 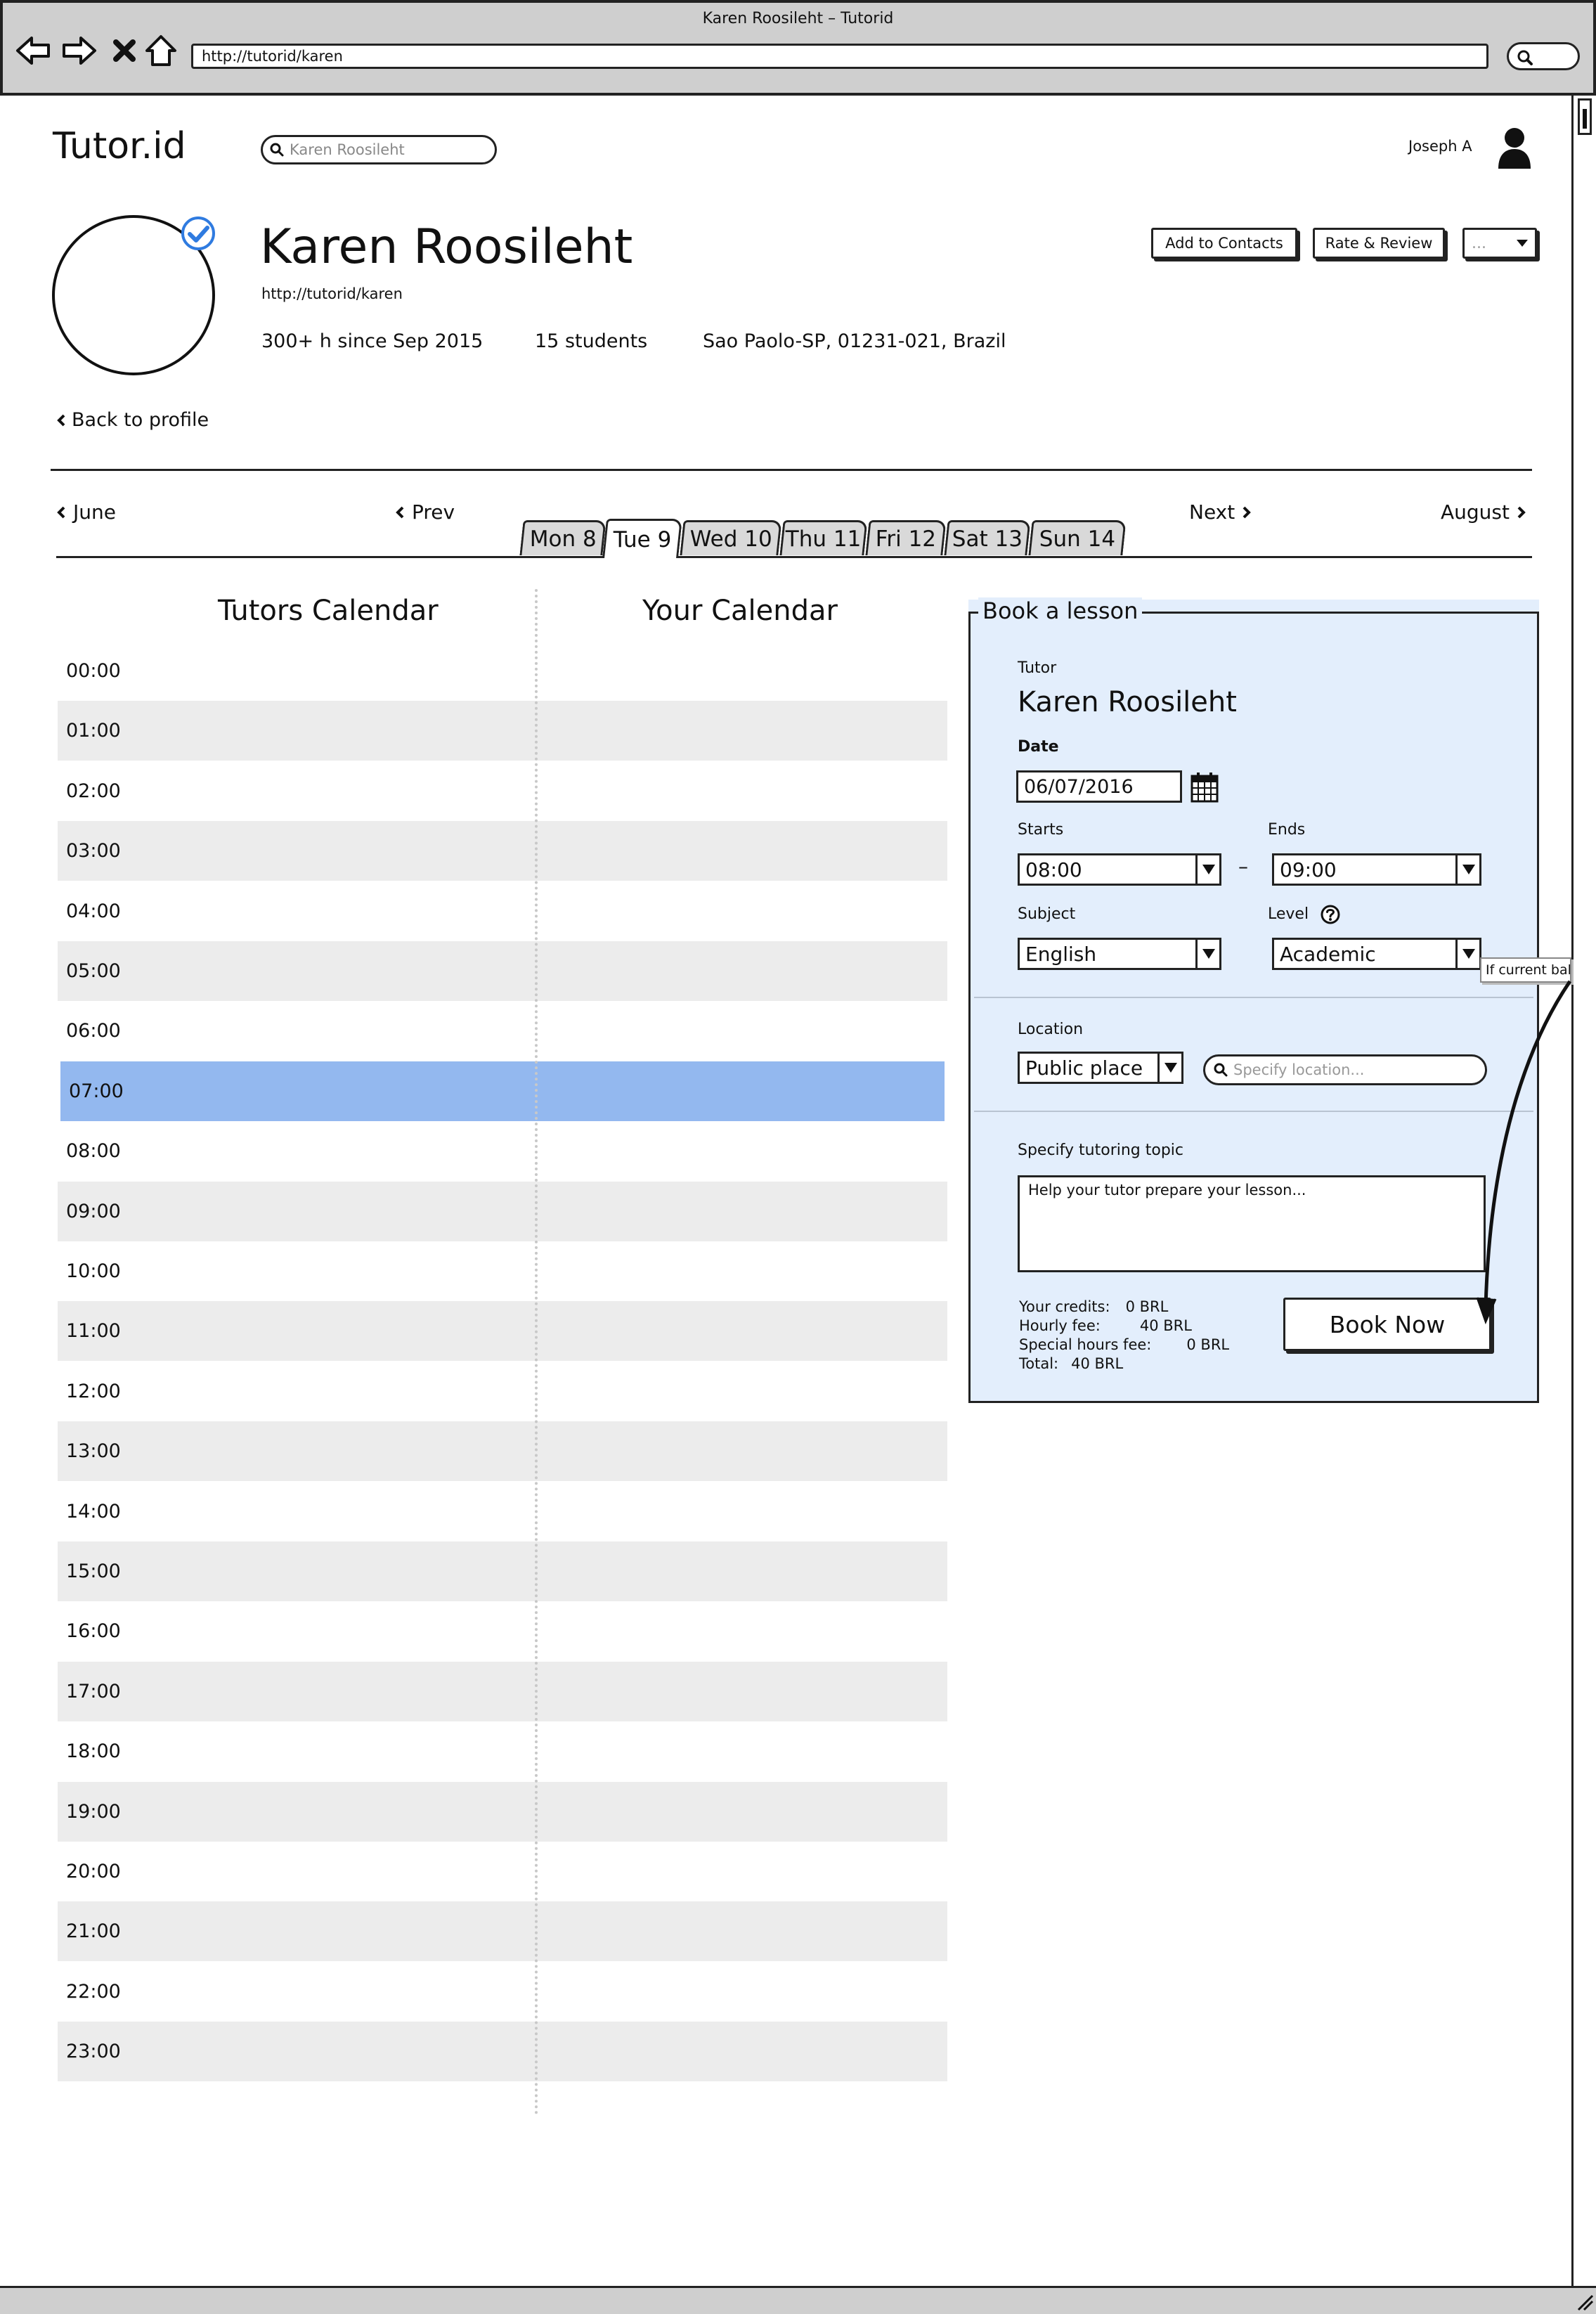 I want to click on home-icon, so click(x=161, y=50).